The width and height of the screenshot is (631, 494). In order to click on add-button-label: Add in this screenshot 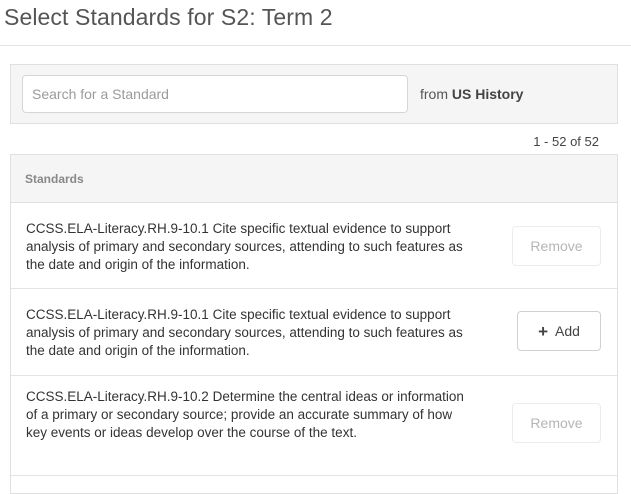, I will do `click(567, 331)`.